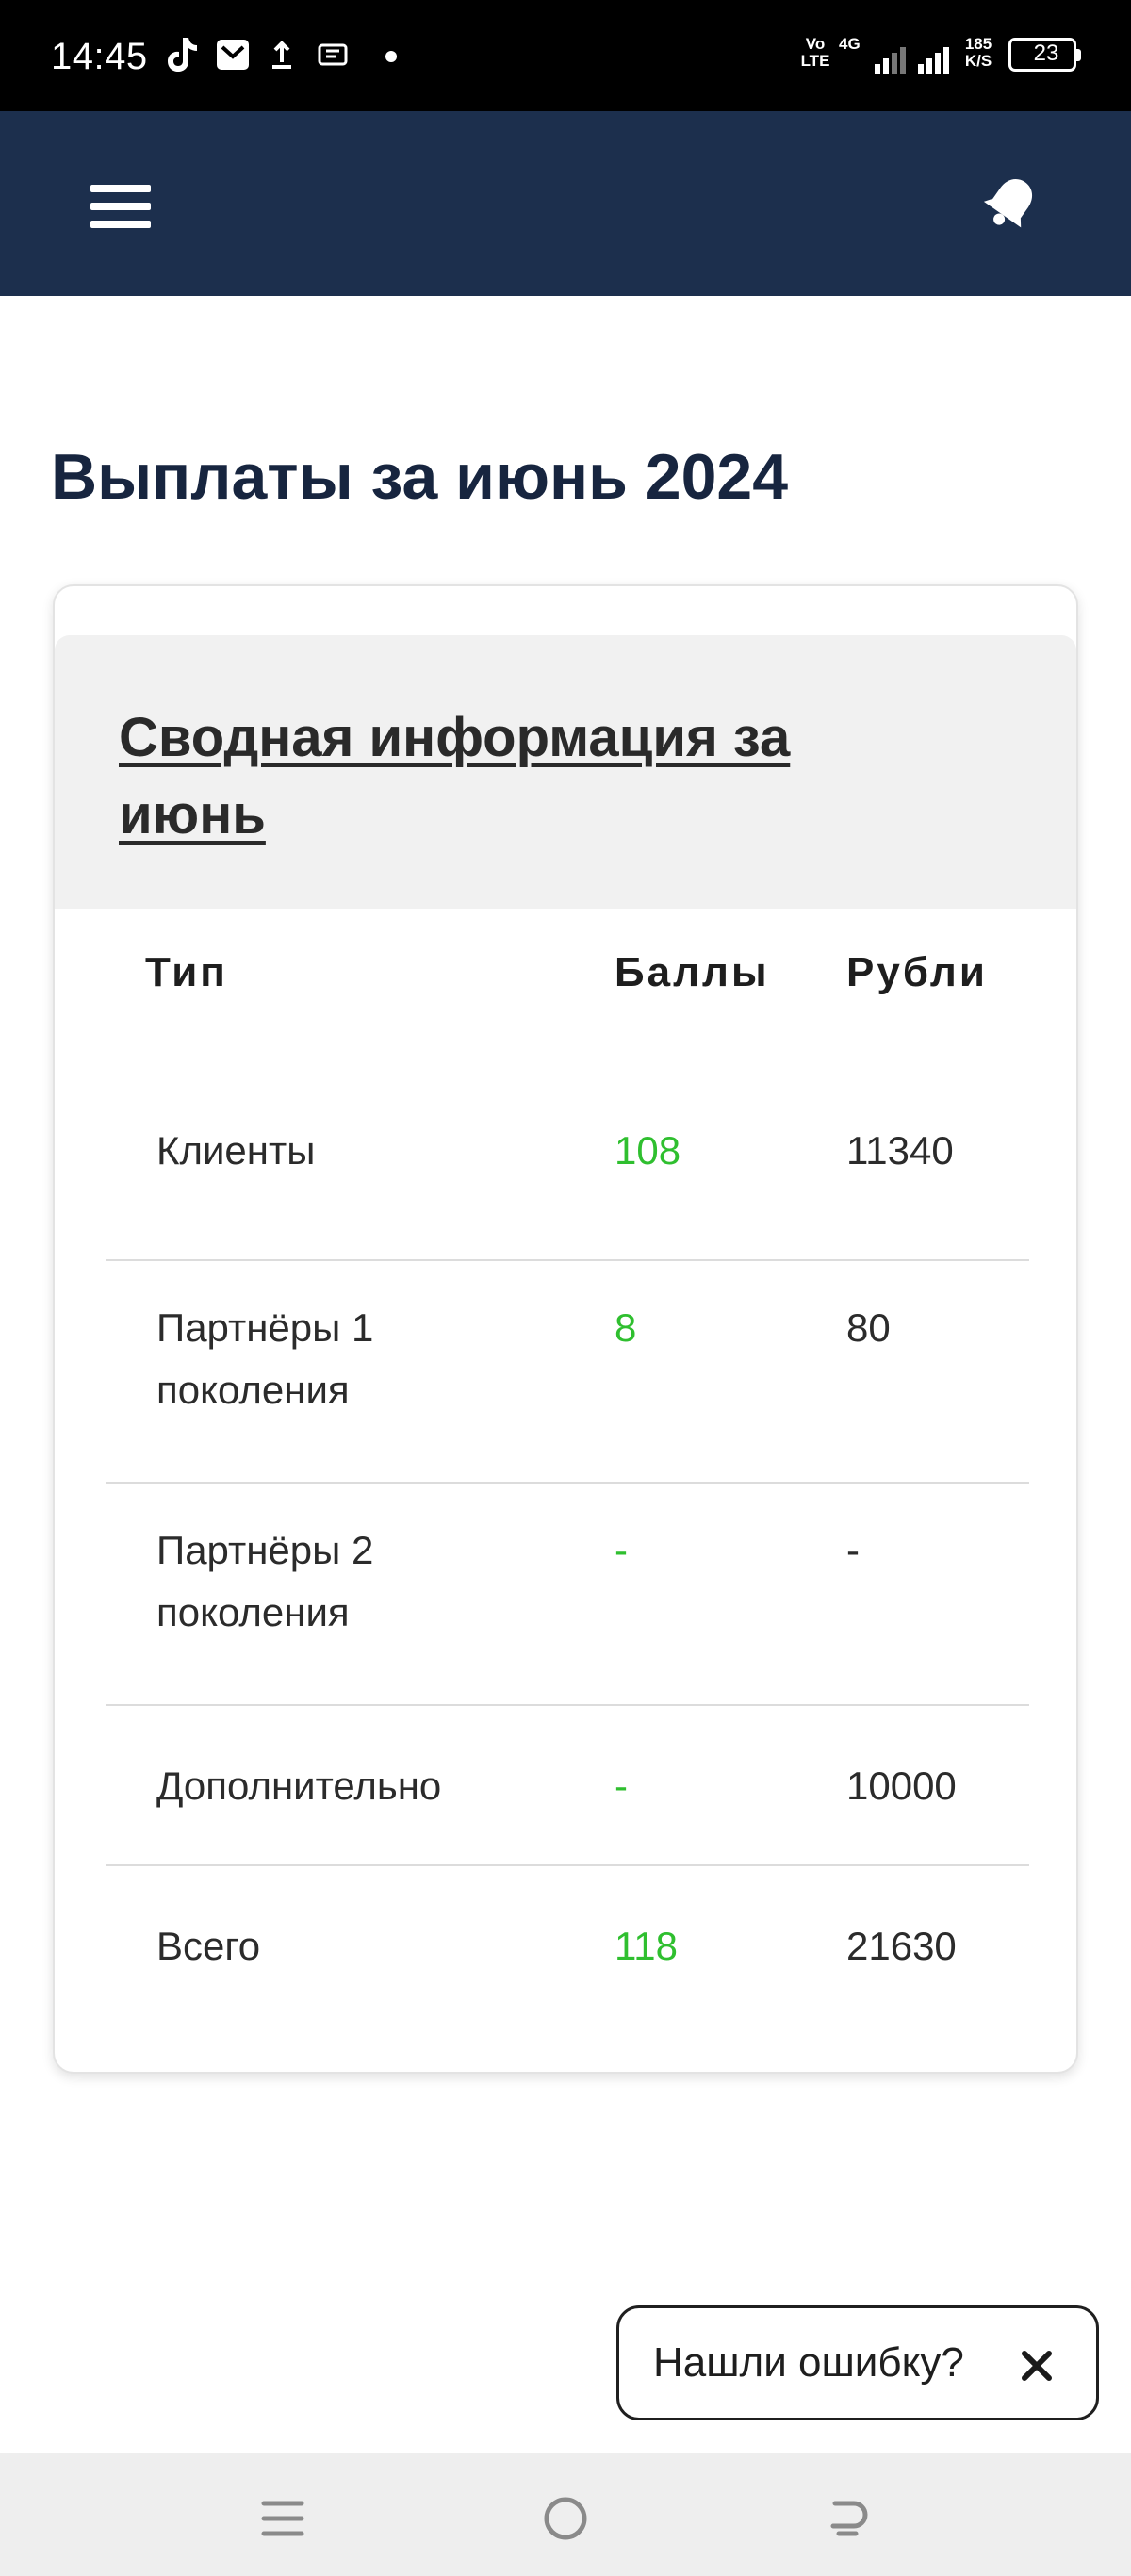 This screenshot has height=2576, width=1131. I want to click on page-title: Выплаты за июнь 2024, so click(420, 477).